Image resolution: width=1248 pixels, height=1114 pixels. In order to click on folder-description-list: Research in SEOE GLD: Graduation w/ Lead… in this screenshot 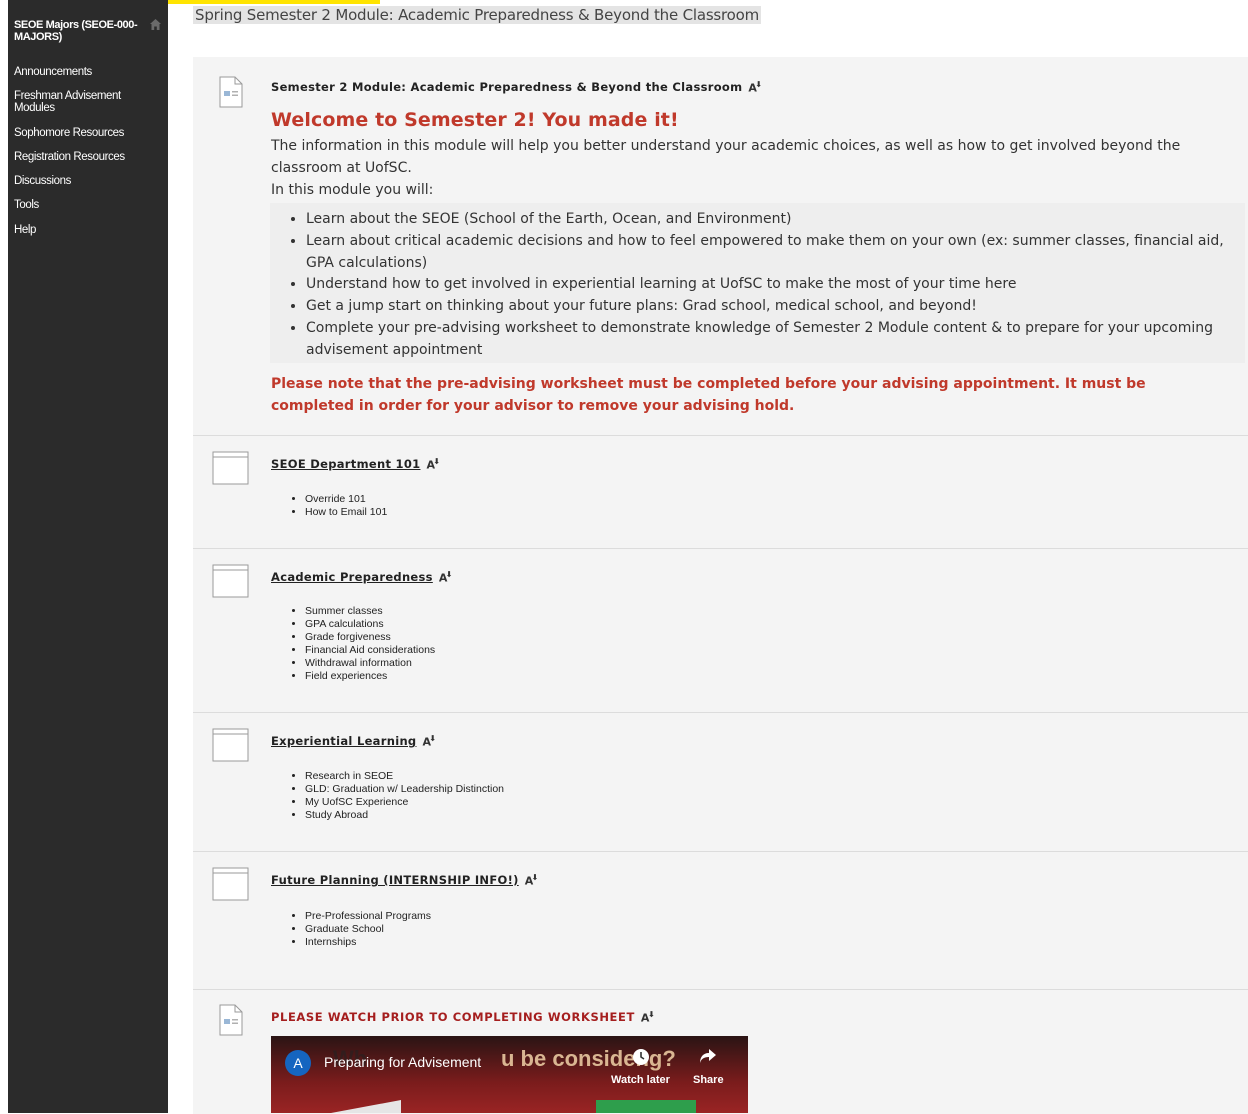, I will do `click(404, 796)`.